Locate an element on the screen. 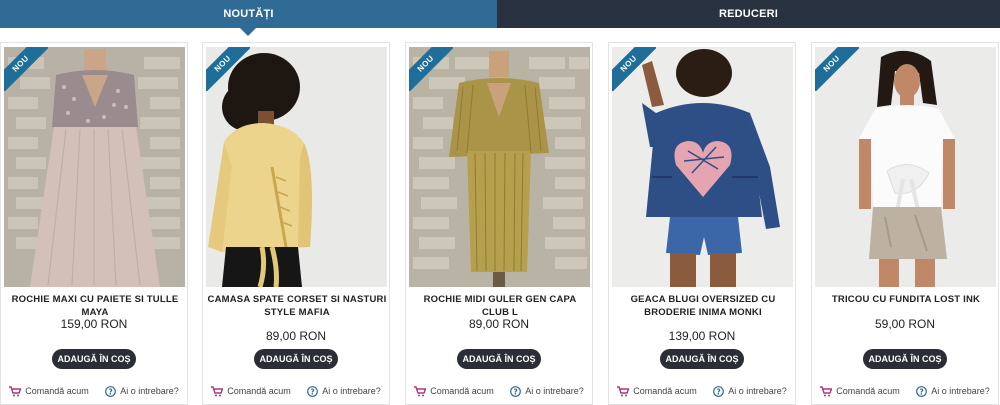 Image resolution: width=1000 pixels, height=405 pixels. tab-discounts-label: Reduceri is located at coordinates (748, 14).